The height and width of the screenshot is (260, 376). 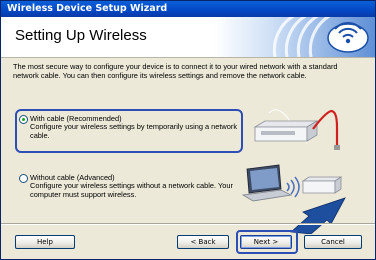 What do you see at coordinates (23, 178) in the screenshot?
I see `radio-without-cable` at bounding box center [23, 178].